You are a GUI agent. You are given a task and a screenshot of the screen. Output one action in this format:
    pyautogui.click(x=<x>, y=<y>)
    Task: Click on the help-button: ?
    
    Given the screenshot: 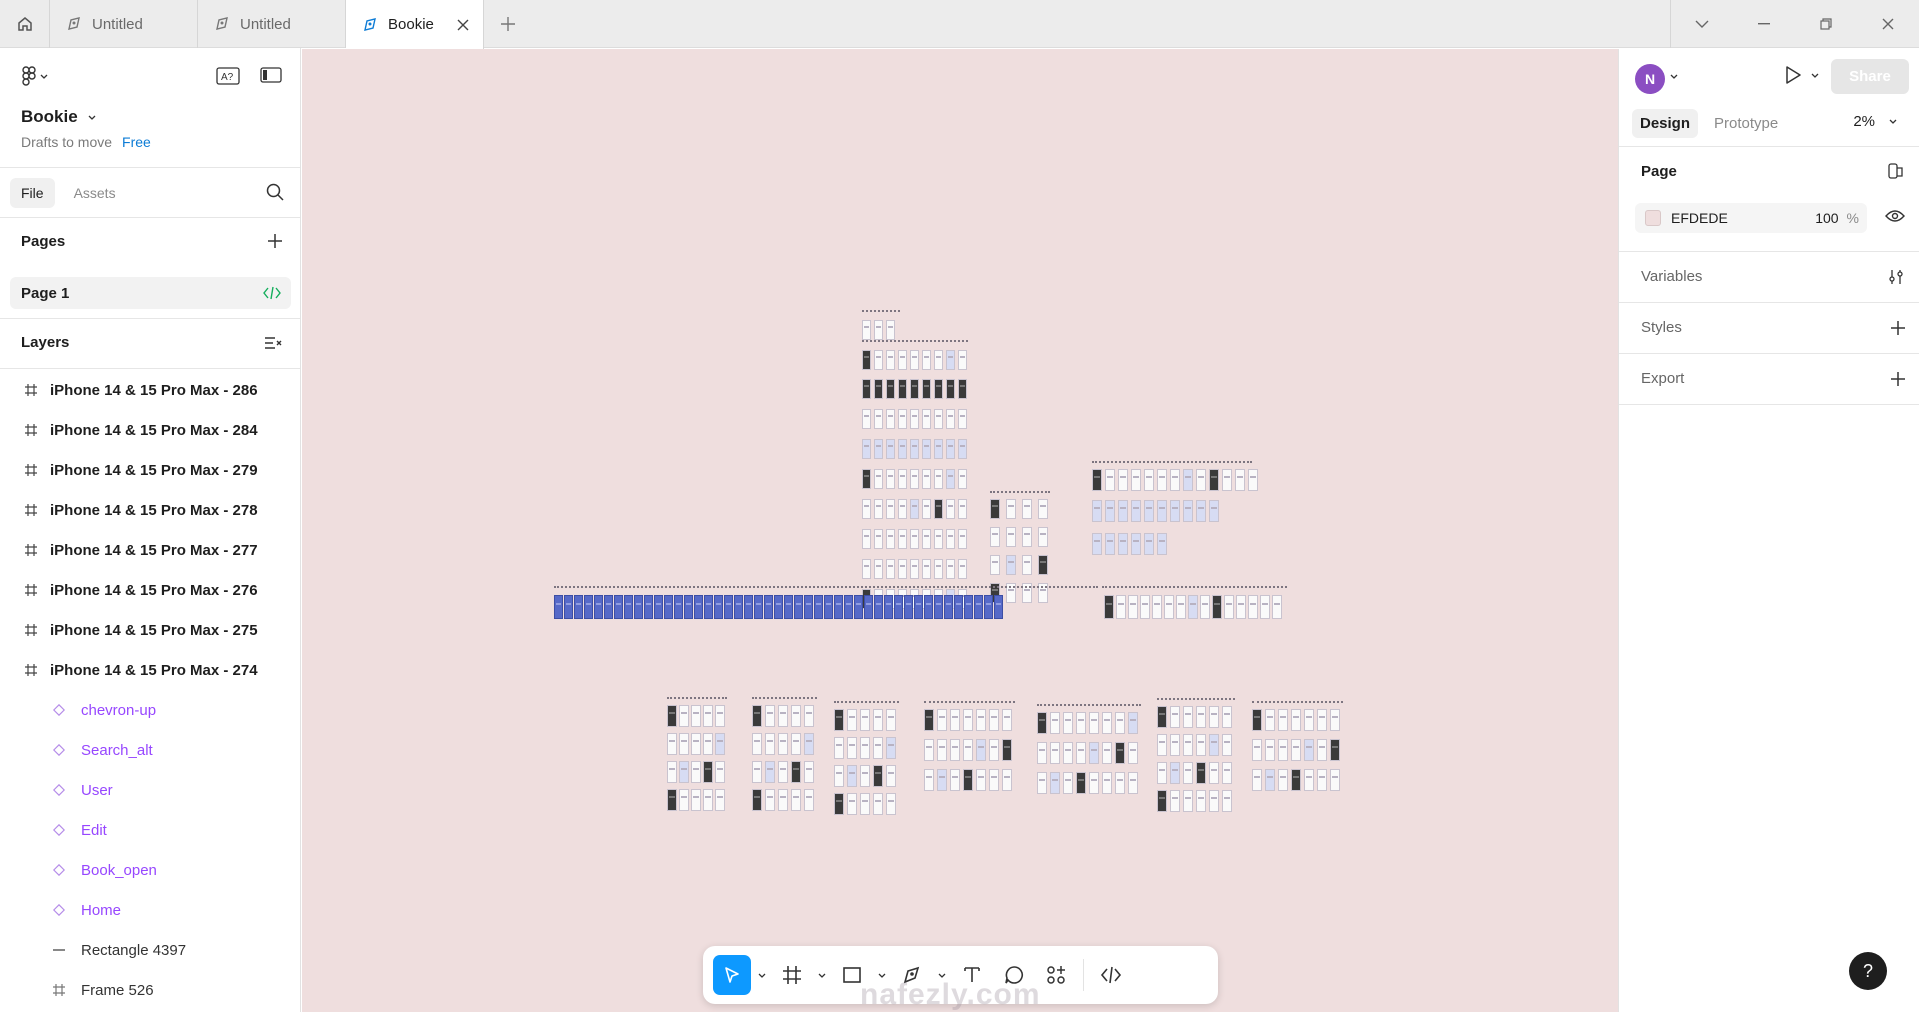 What is the action you would take?
    pyautogui.click(x=1868, y=971)
    